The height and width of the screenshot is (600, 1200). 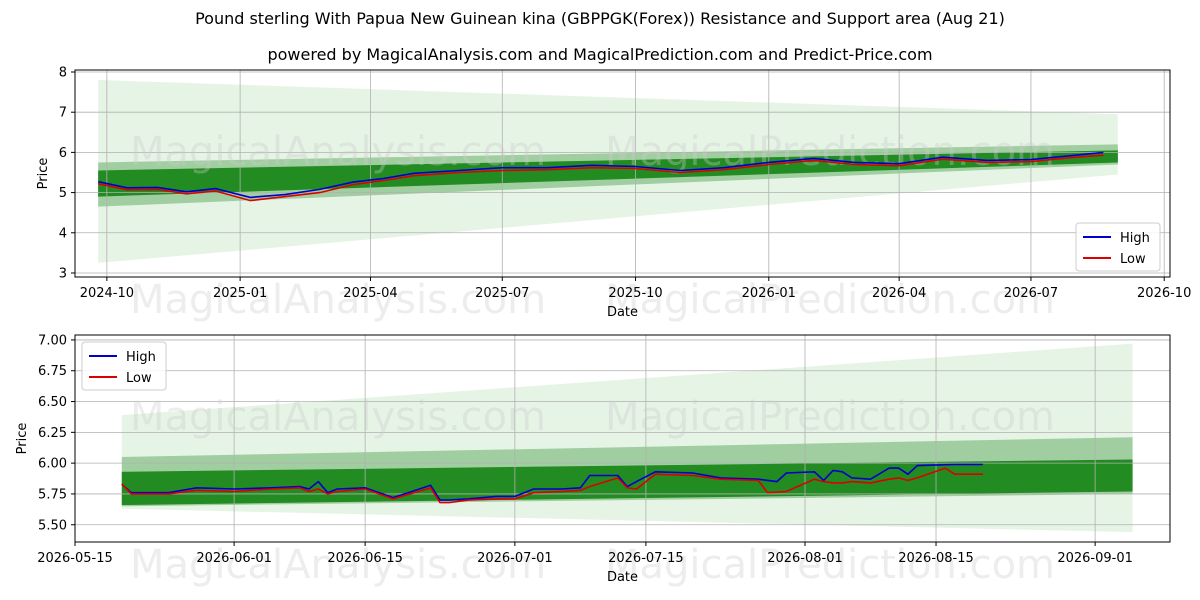 What do you see at coordinates (899, 293) in the screenshot?
I see `x-tick-label: 2026-04` at bounding box center [899, 293].